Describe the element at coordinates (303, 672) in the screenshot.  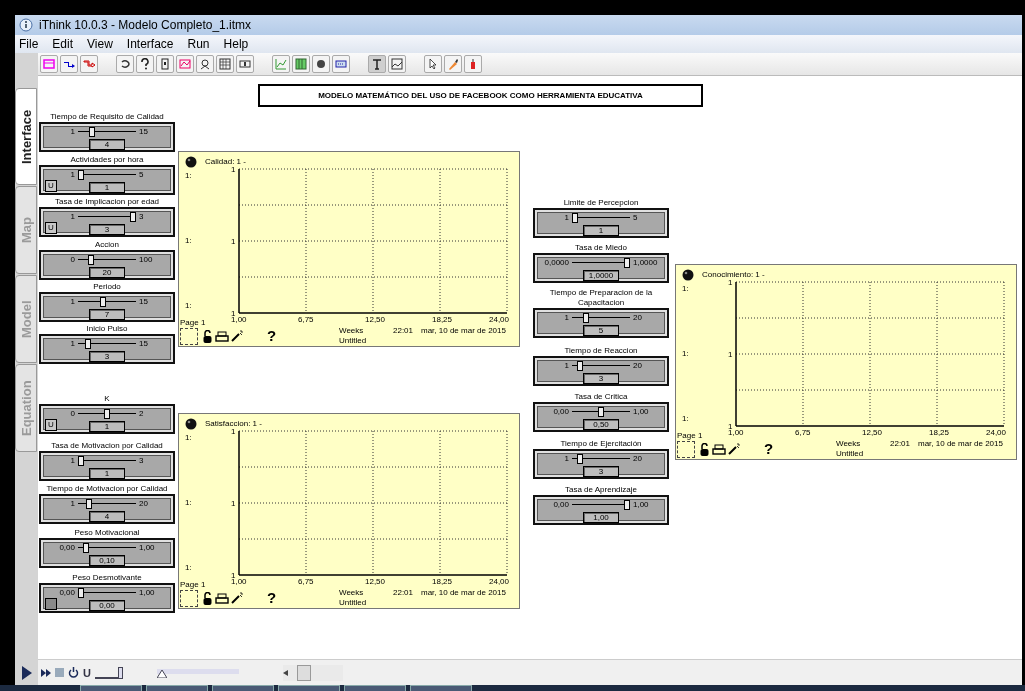
I see `scroll-thumb` at that location.